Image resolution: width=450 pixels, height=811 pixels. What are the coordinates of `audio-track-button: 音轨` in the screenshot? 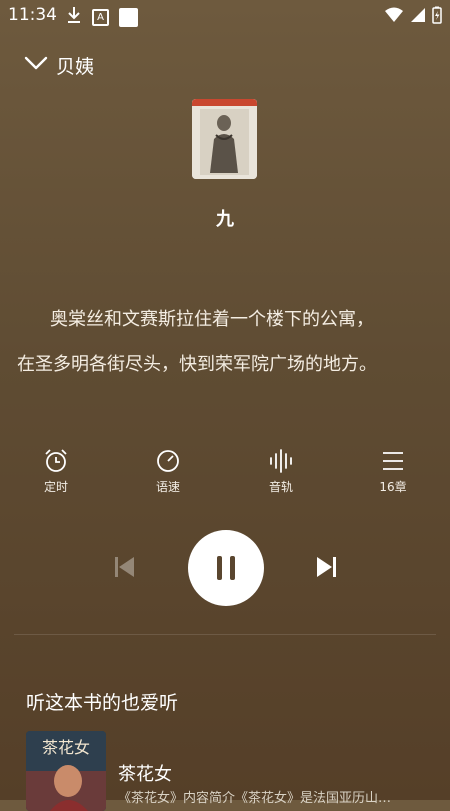 It's located at (281, 471).